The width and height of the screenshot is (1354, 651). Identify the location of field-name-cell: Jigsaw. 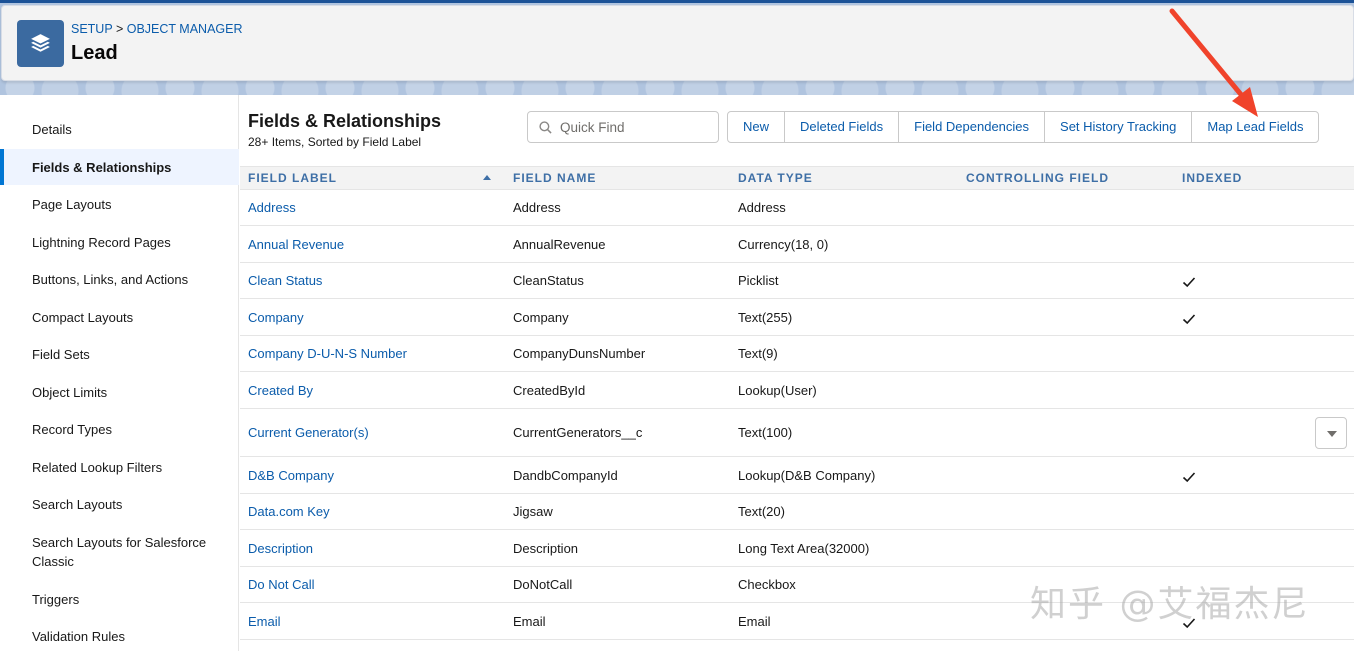
(533, 511).